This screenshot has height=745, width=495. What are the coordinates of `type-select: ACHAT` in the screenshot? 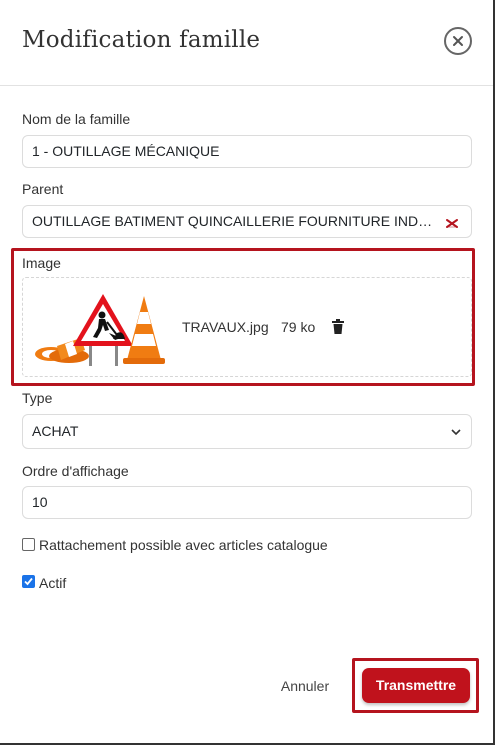 It's located at (247, 431).